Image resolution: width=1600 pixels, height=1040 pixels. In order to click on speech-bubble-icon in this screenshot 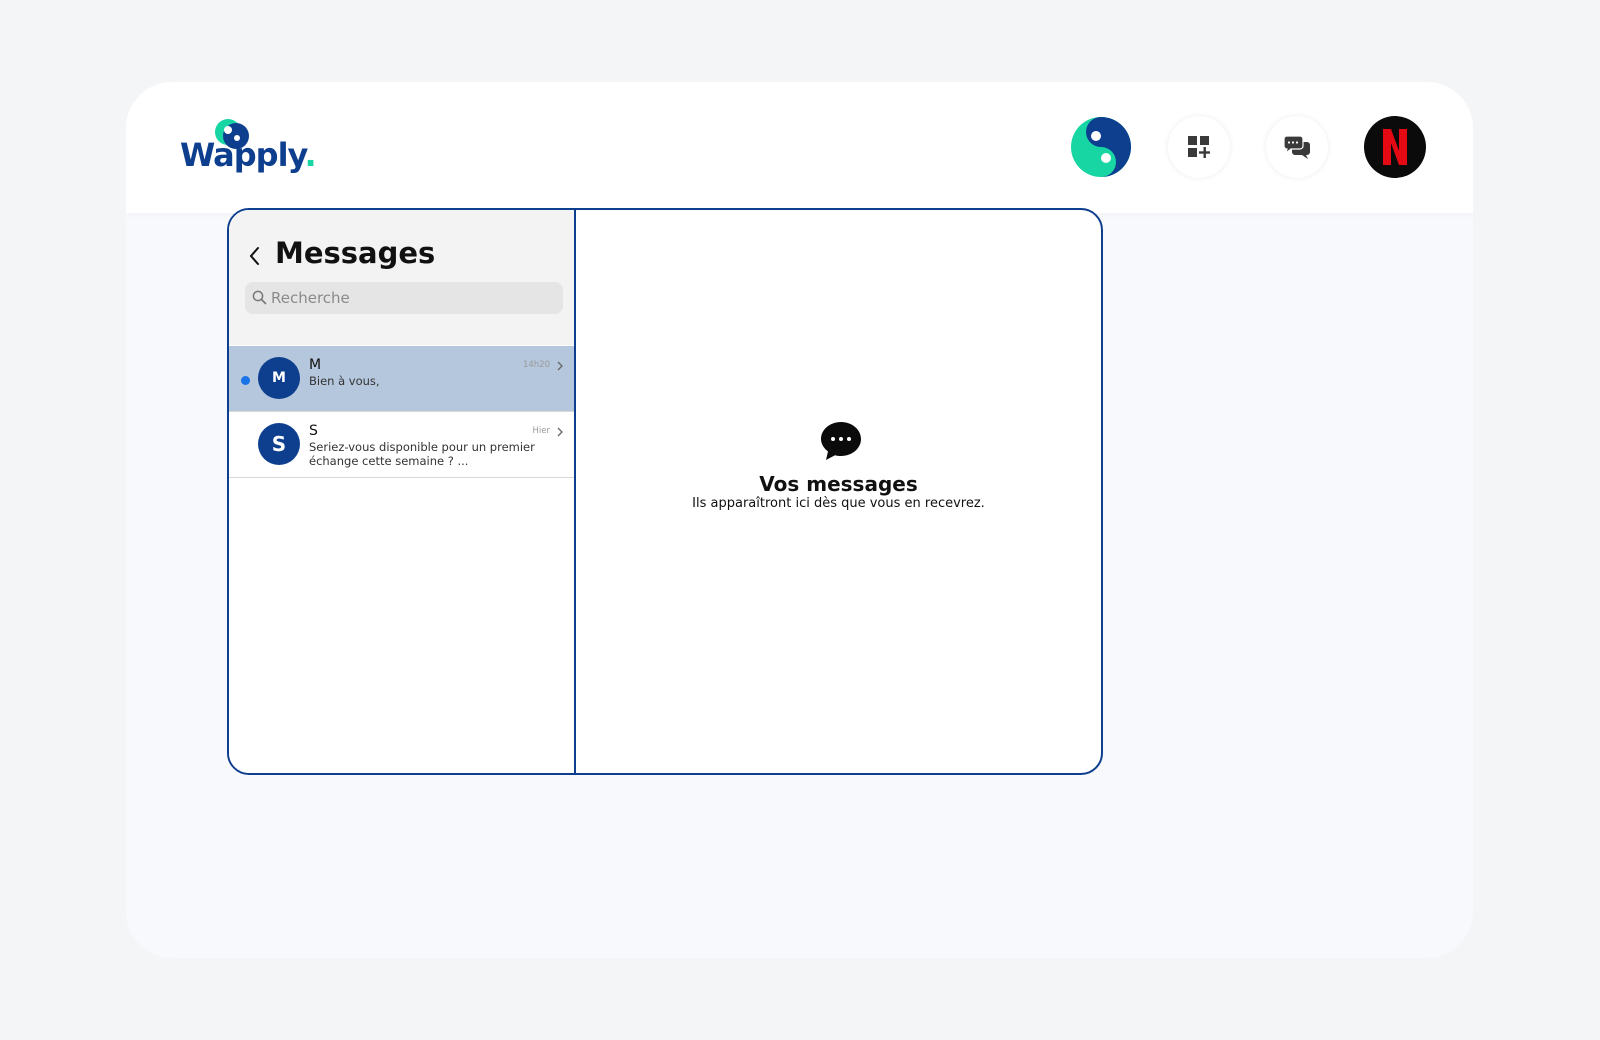, I will do `click(841, 441)`.